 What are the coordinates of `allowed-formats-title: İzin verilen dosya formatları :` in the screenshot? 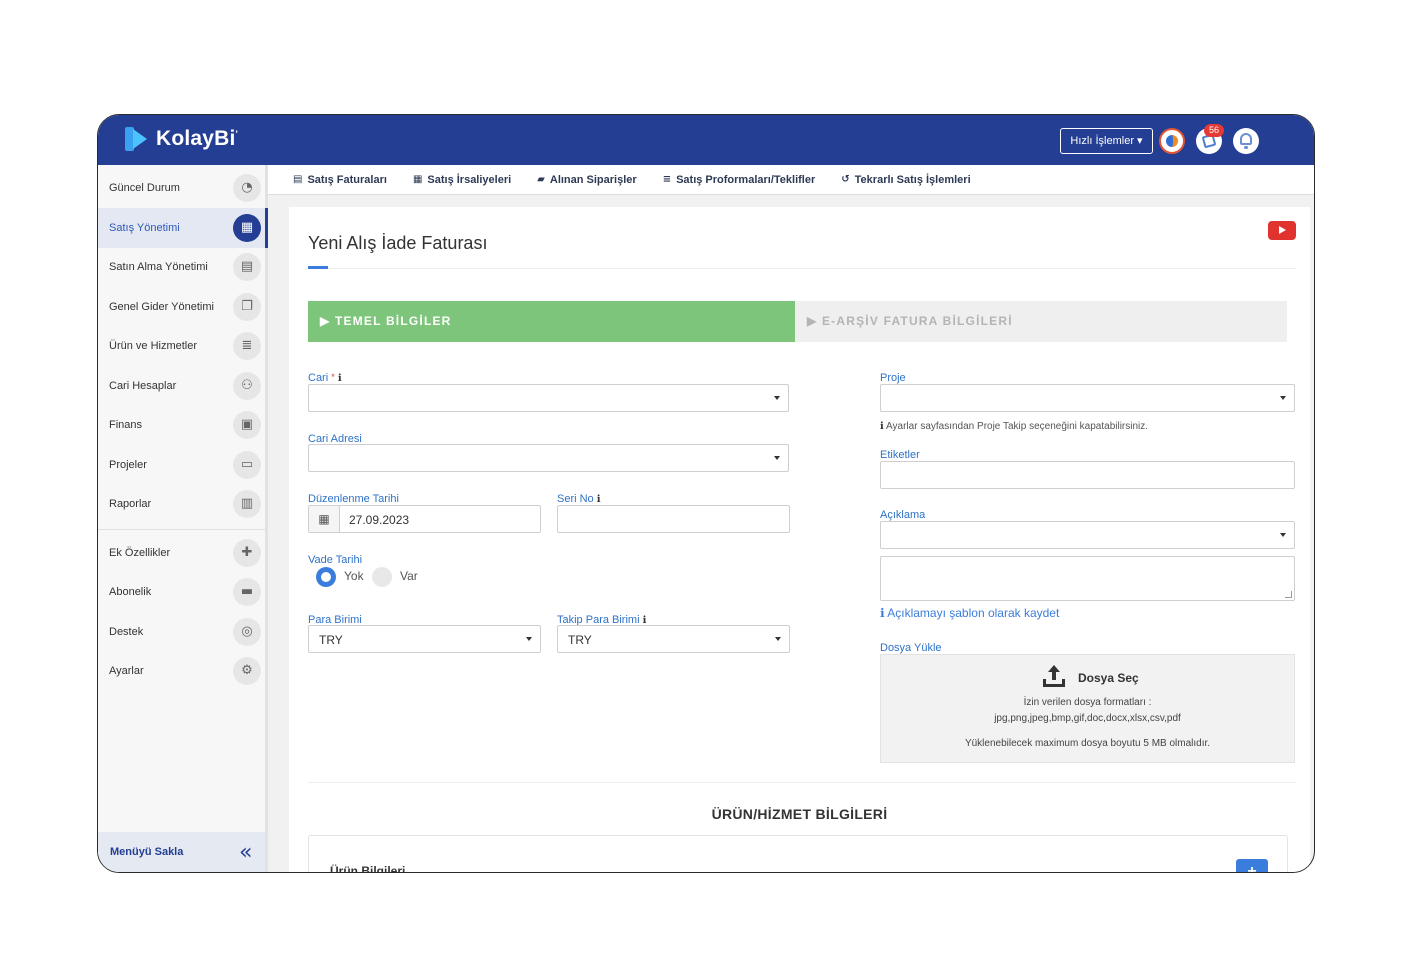 It's located at (1087, 702).